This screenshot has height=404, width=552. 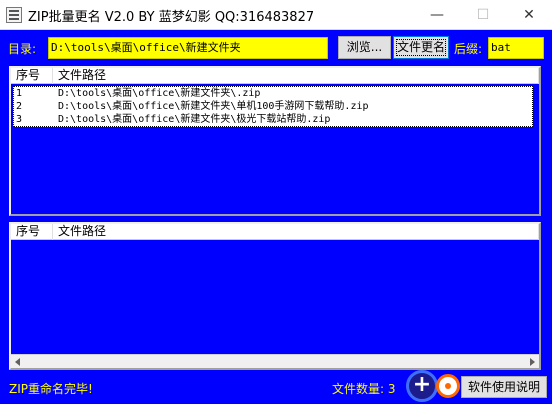 I want to click on help-button: 软件使用说明, so click(x=504, y=387).